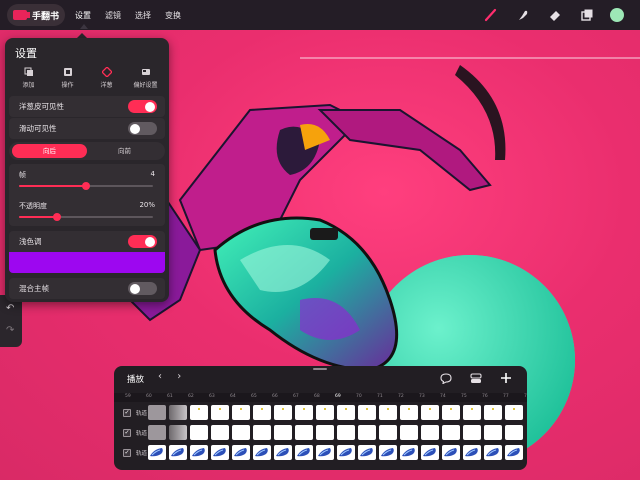 Image resolution: width=640 pixels, height=480 pixels. Describe the element at coordinates (86, 217) in the screenshot. I see `opacity-slider` at that location.